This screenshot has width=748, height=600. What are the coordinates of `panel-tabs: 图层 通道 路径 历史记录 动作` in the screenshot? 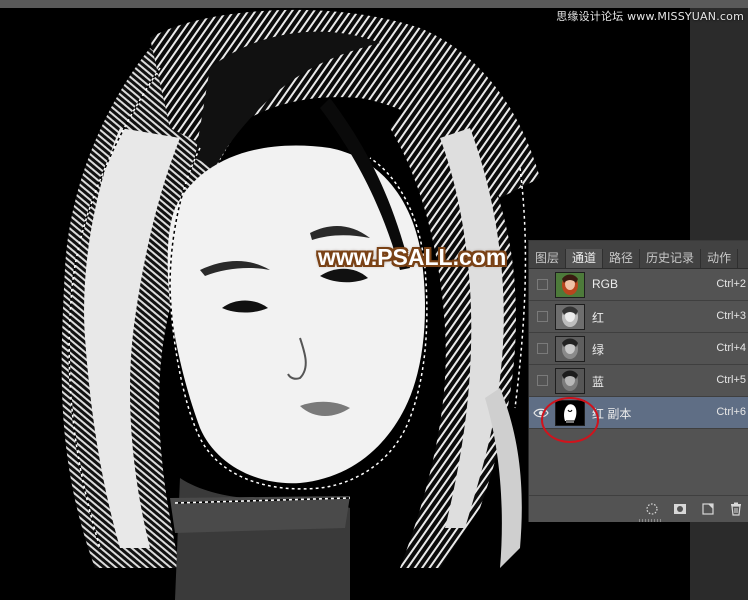 It's located at (638, 255).